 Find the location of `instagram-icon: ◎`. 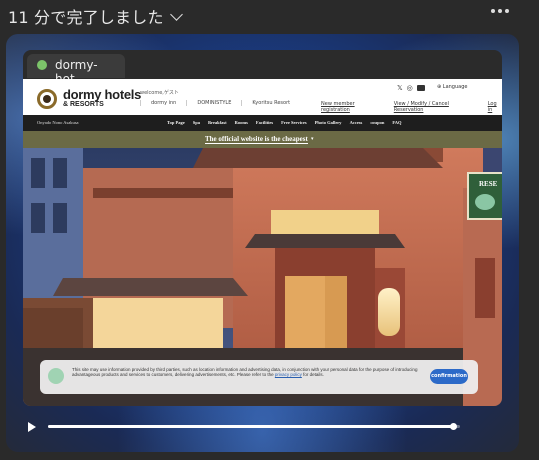

instagram-icon: ◎ is located at coordinates (410, 88).